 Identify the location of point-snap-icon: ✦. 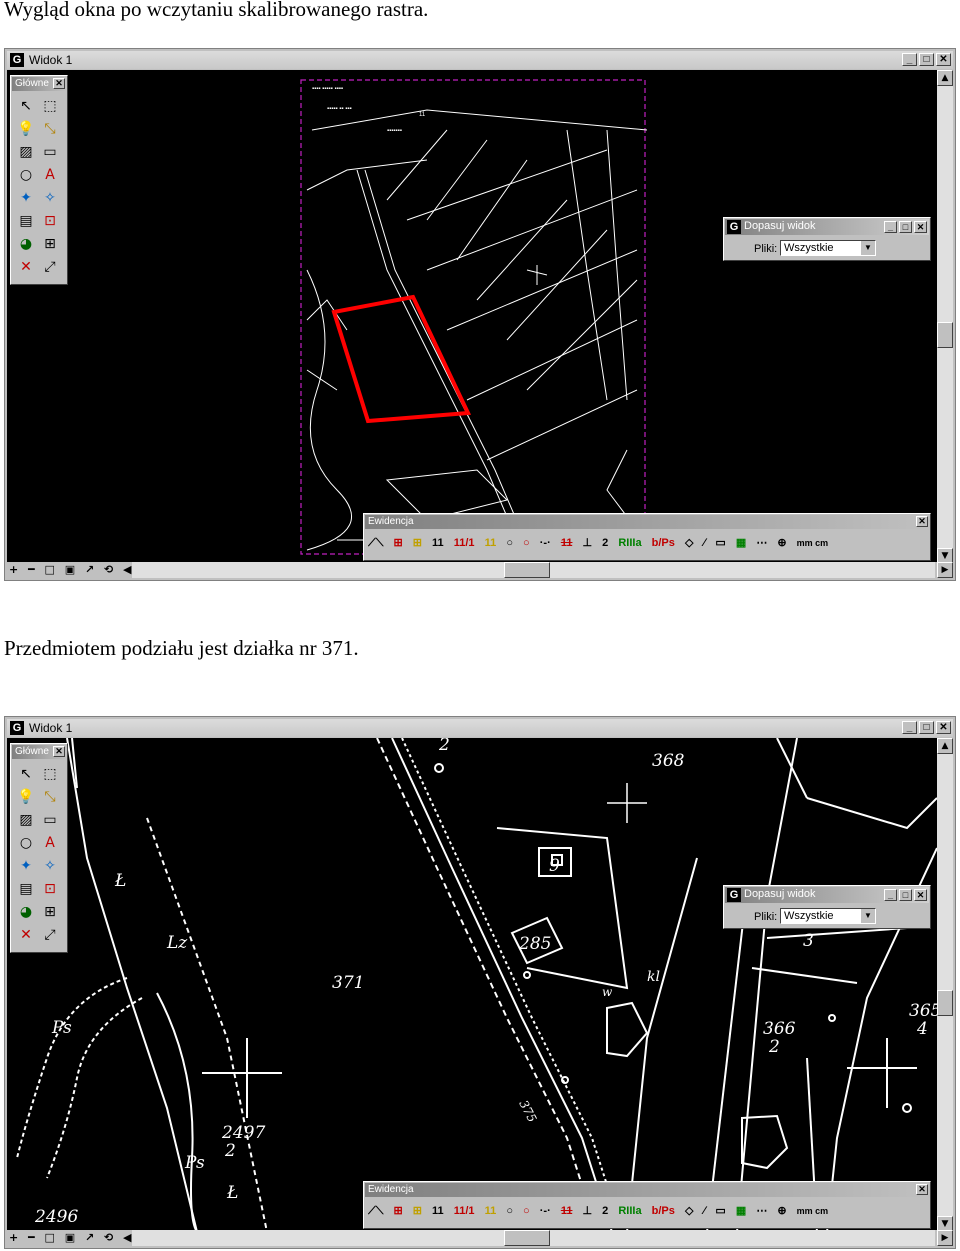
(26, 198).